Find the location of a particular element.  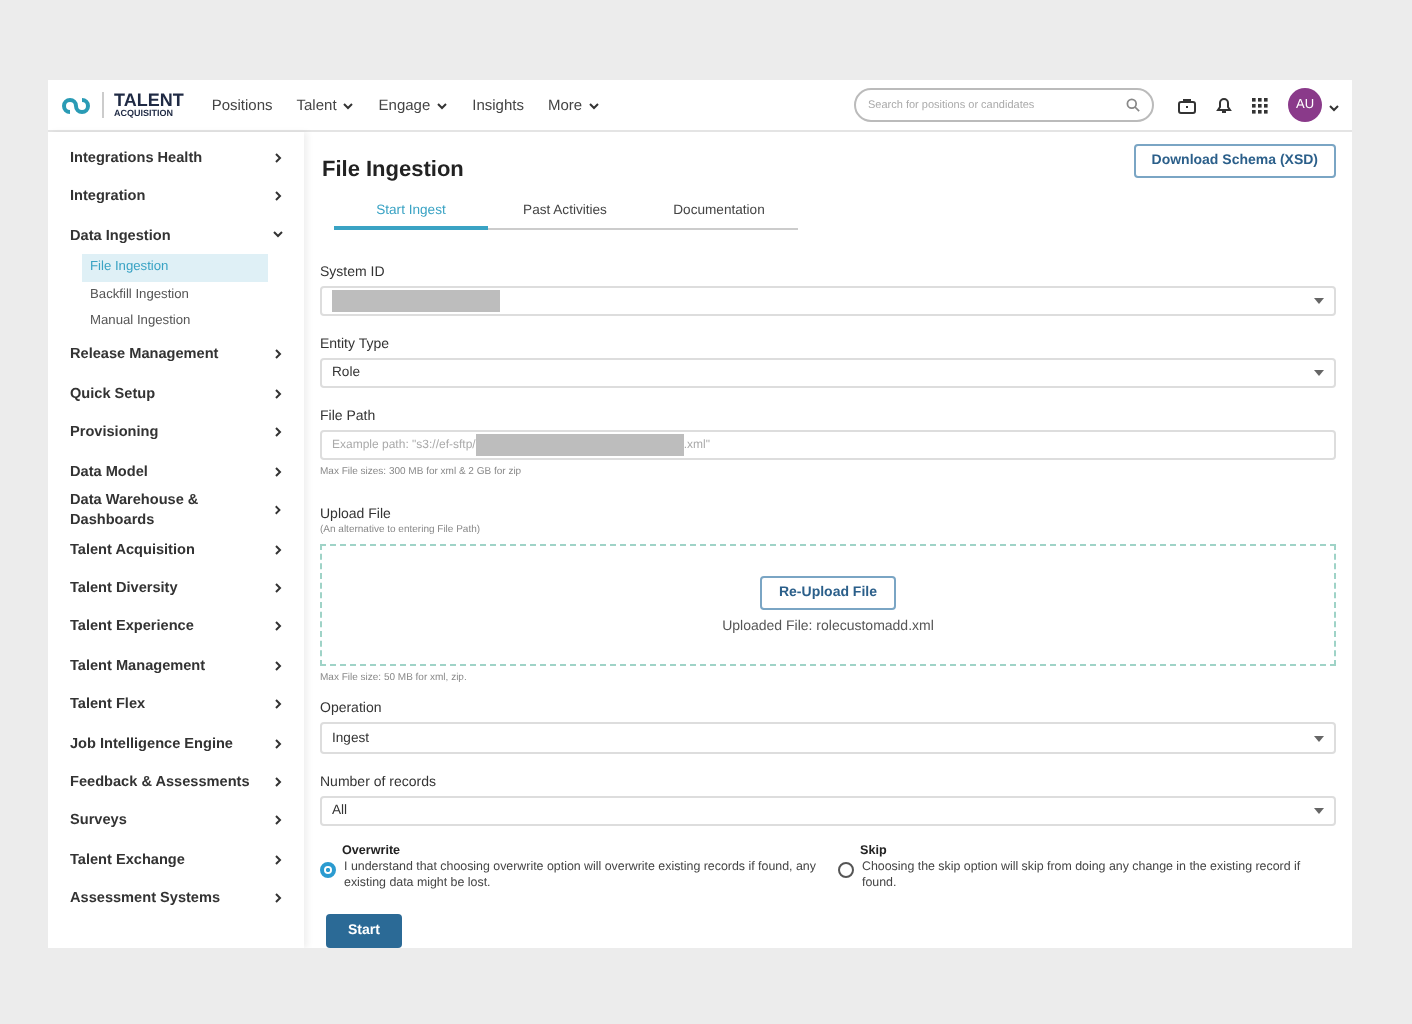

grid-icon is located at coordinates (1260, 105).